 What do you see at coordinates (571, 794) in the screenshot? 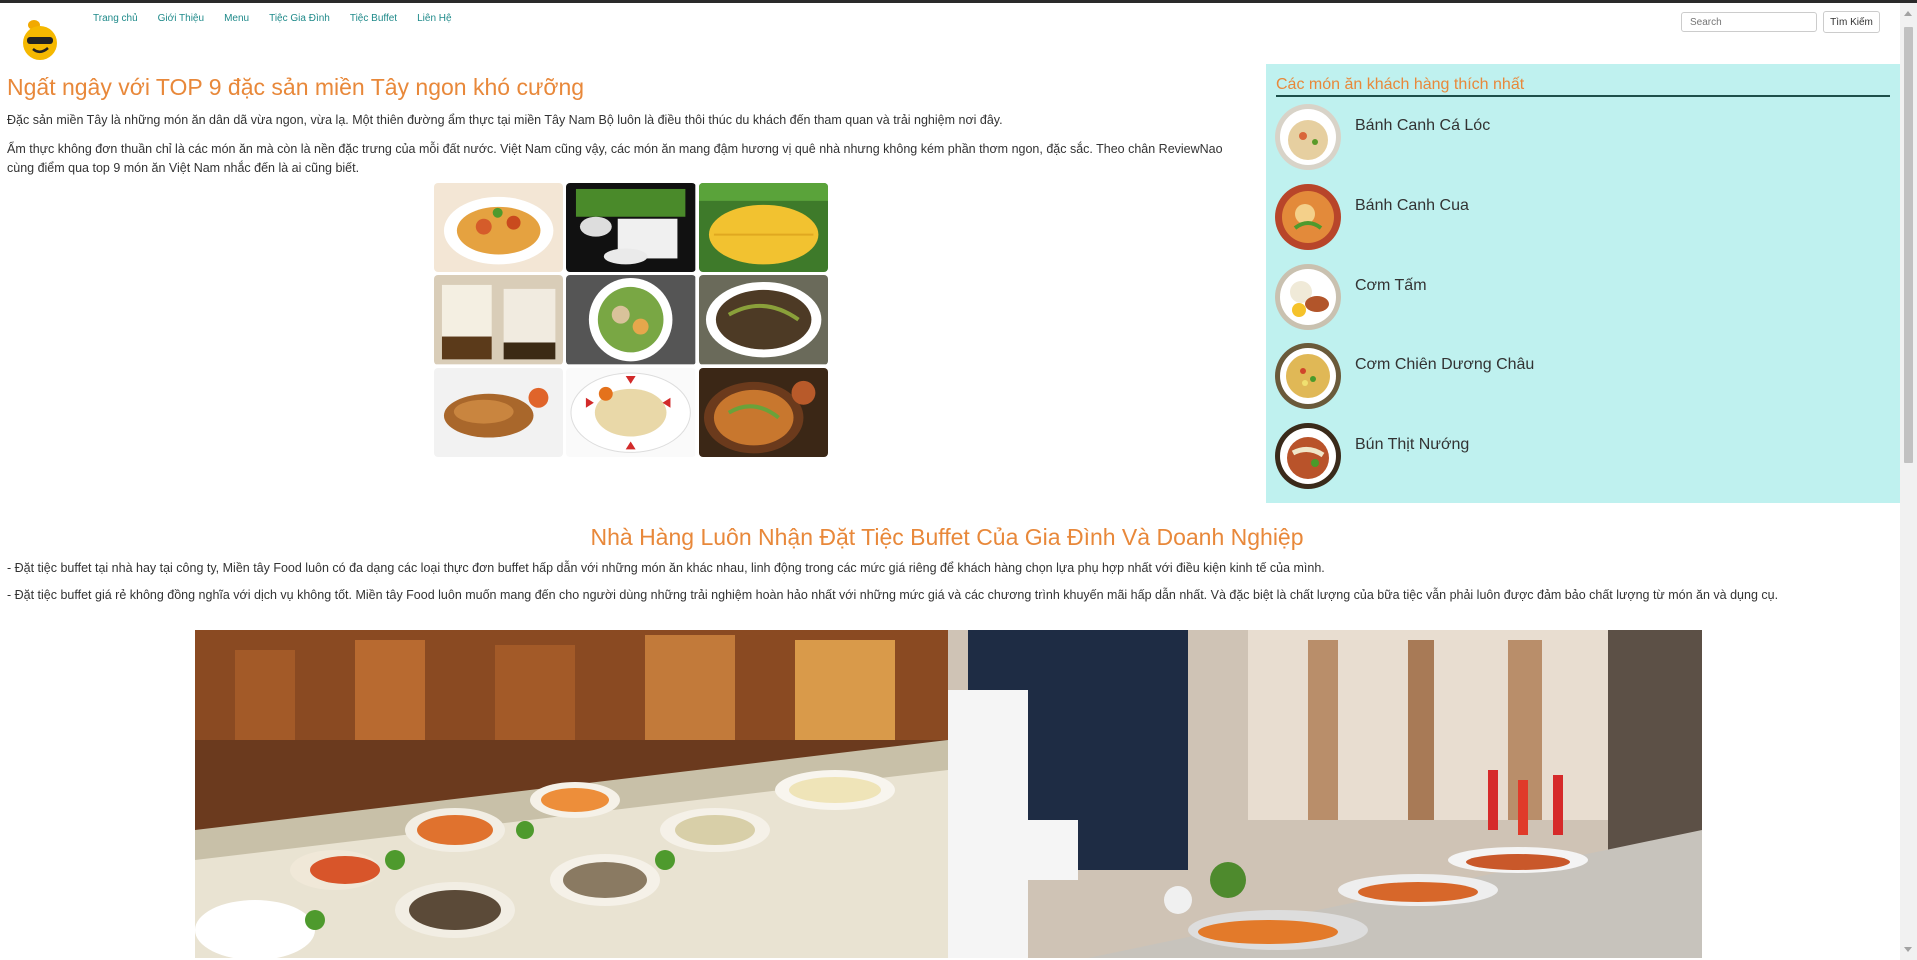
I see `buffet-hall-photo` at bounding box center [571, 794].